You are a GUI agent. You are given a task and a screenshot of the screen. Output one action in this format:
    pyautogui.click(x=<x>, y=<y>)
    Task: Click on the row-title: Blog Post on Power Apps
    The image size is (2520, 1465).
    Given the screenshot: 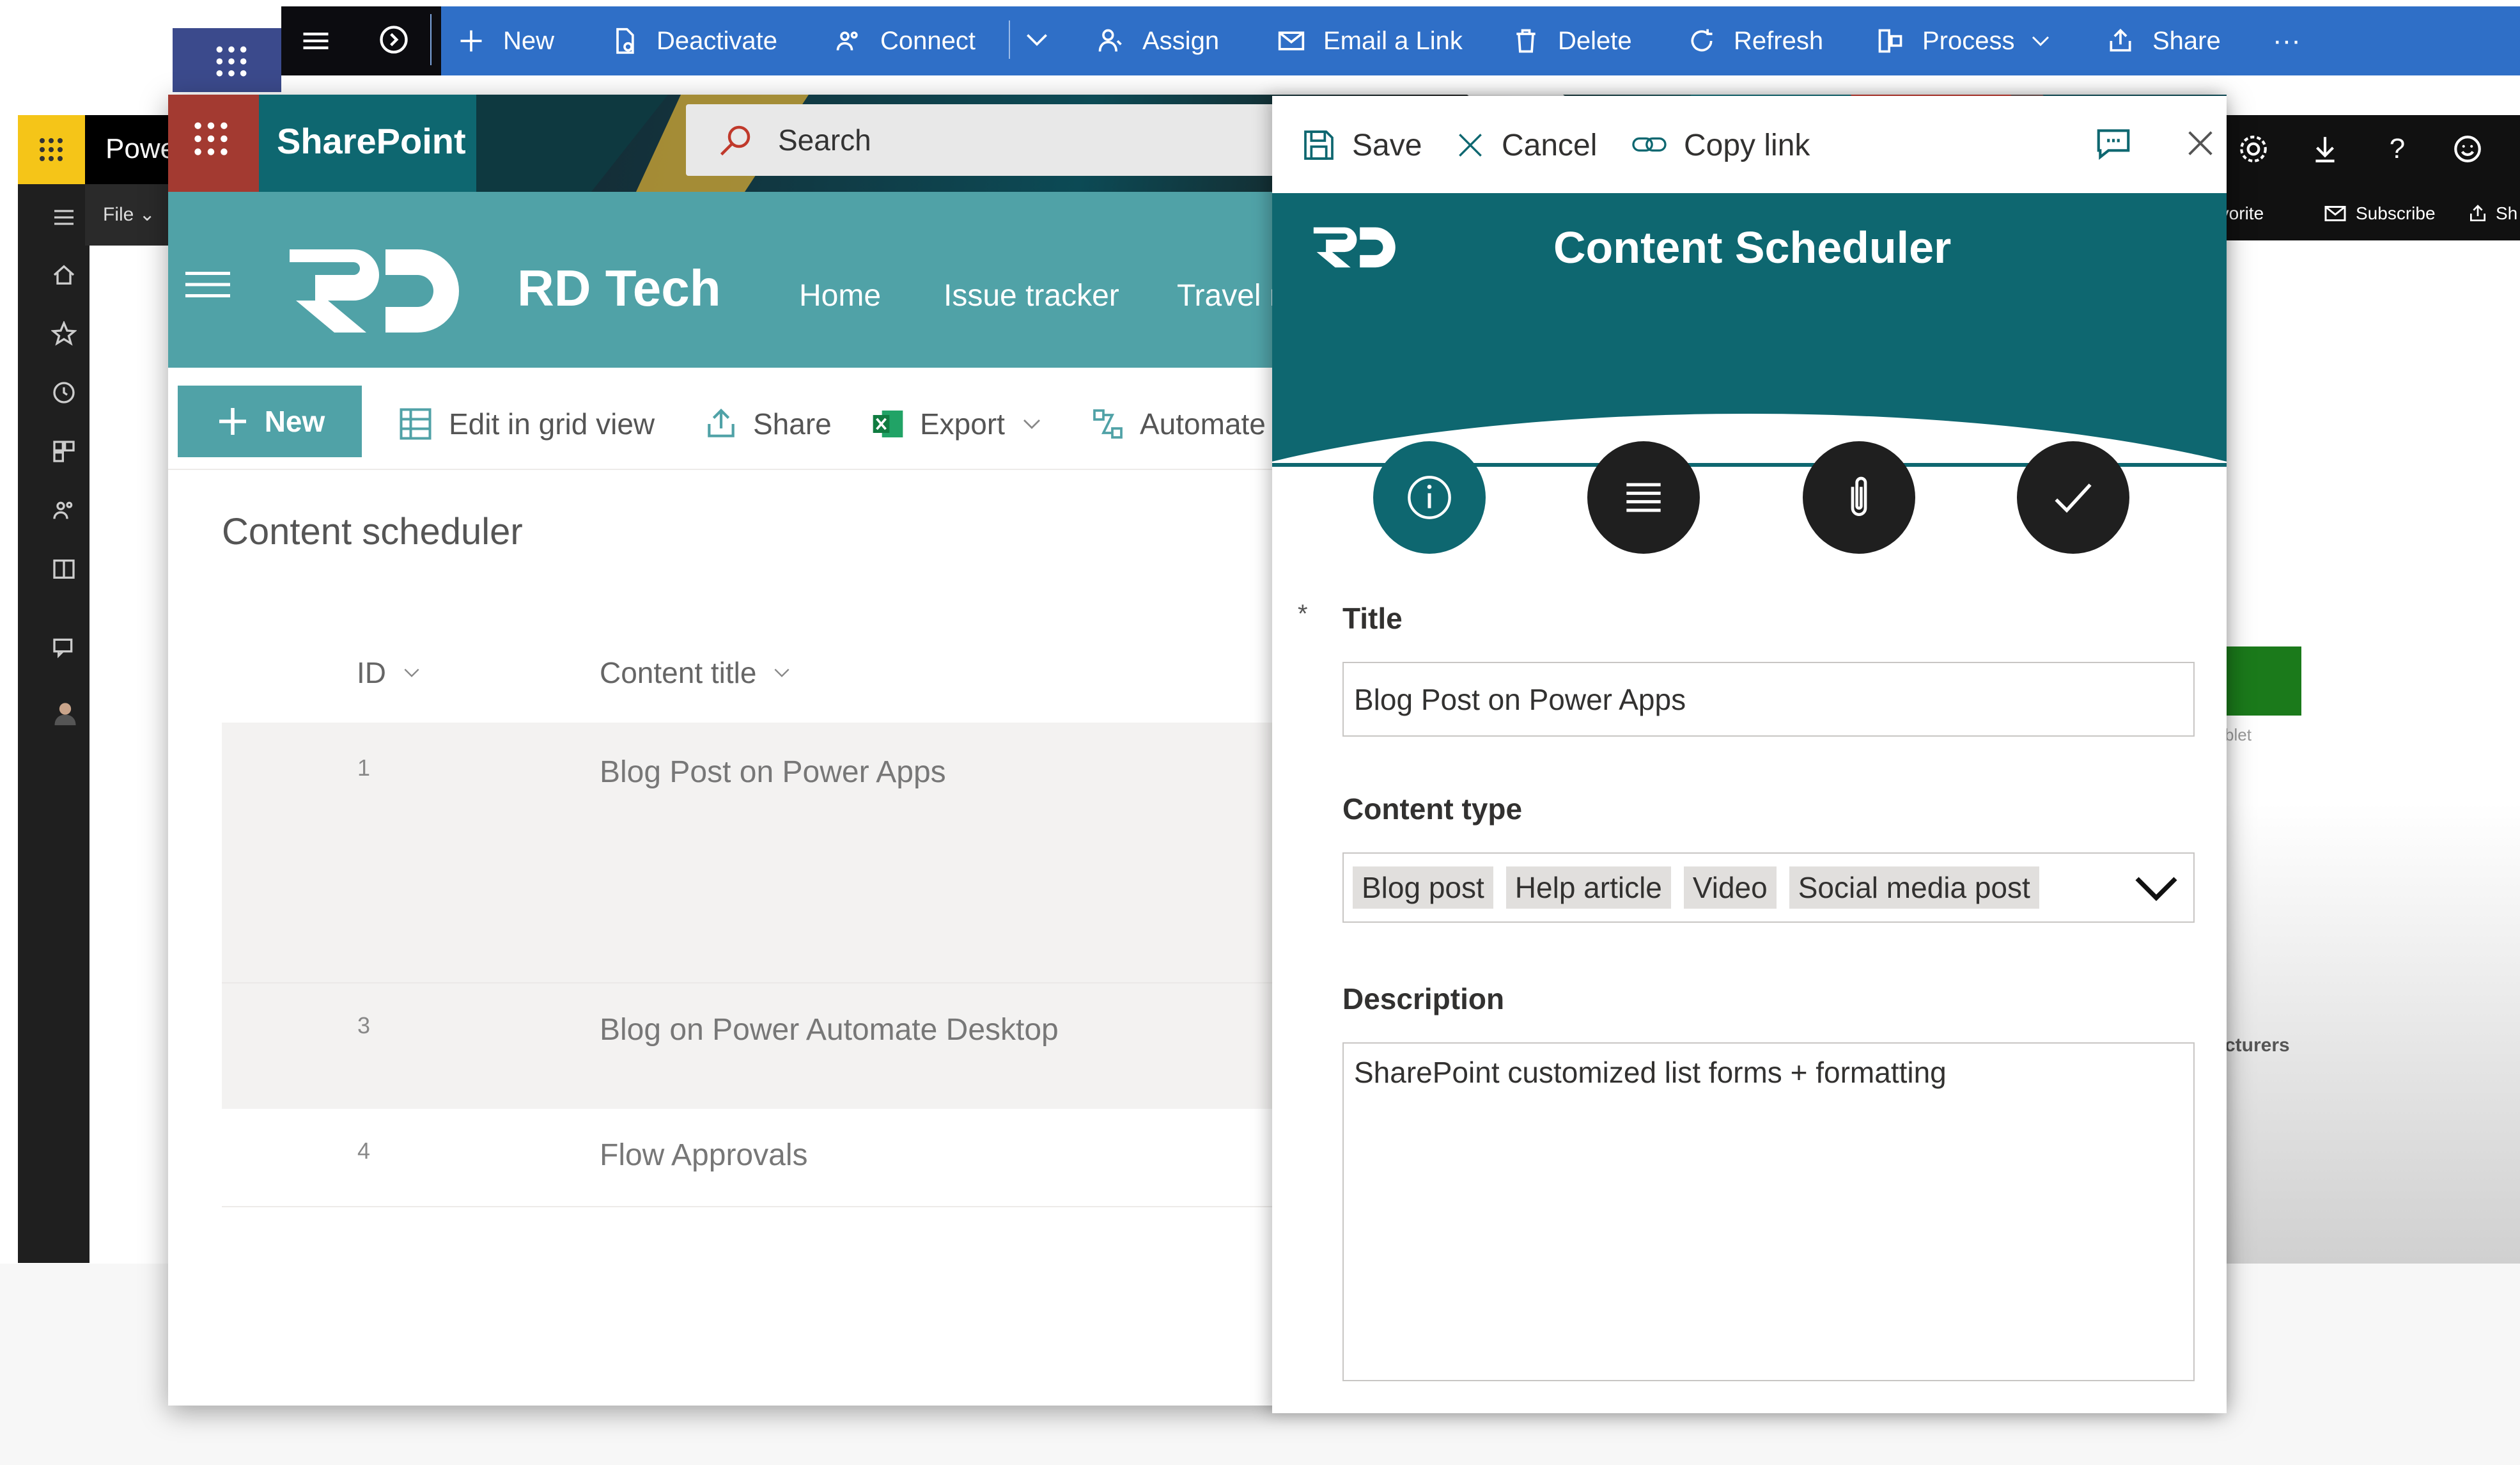 What is the action you would take?
    pyautogui.click(x=773, y=772)
    